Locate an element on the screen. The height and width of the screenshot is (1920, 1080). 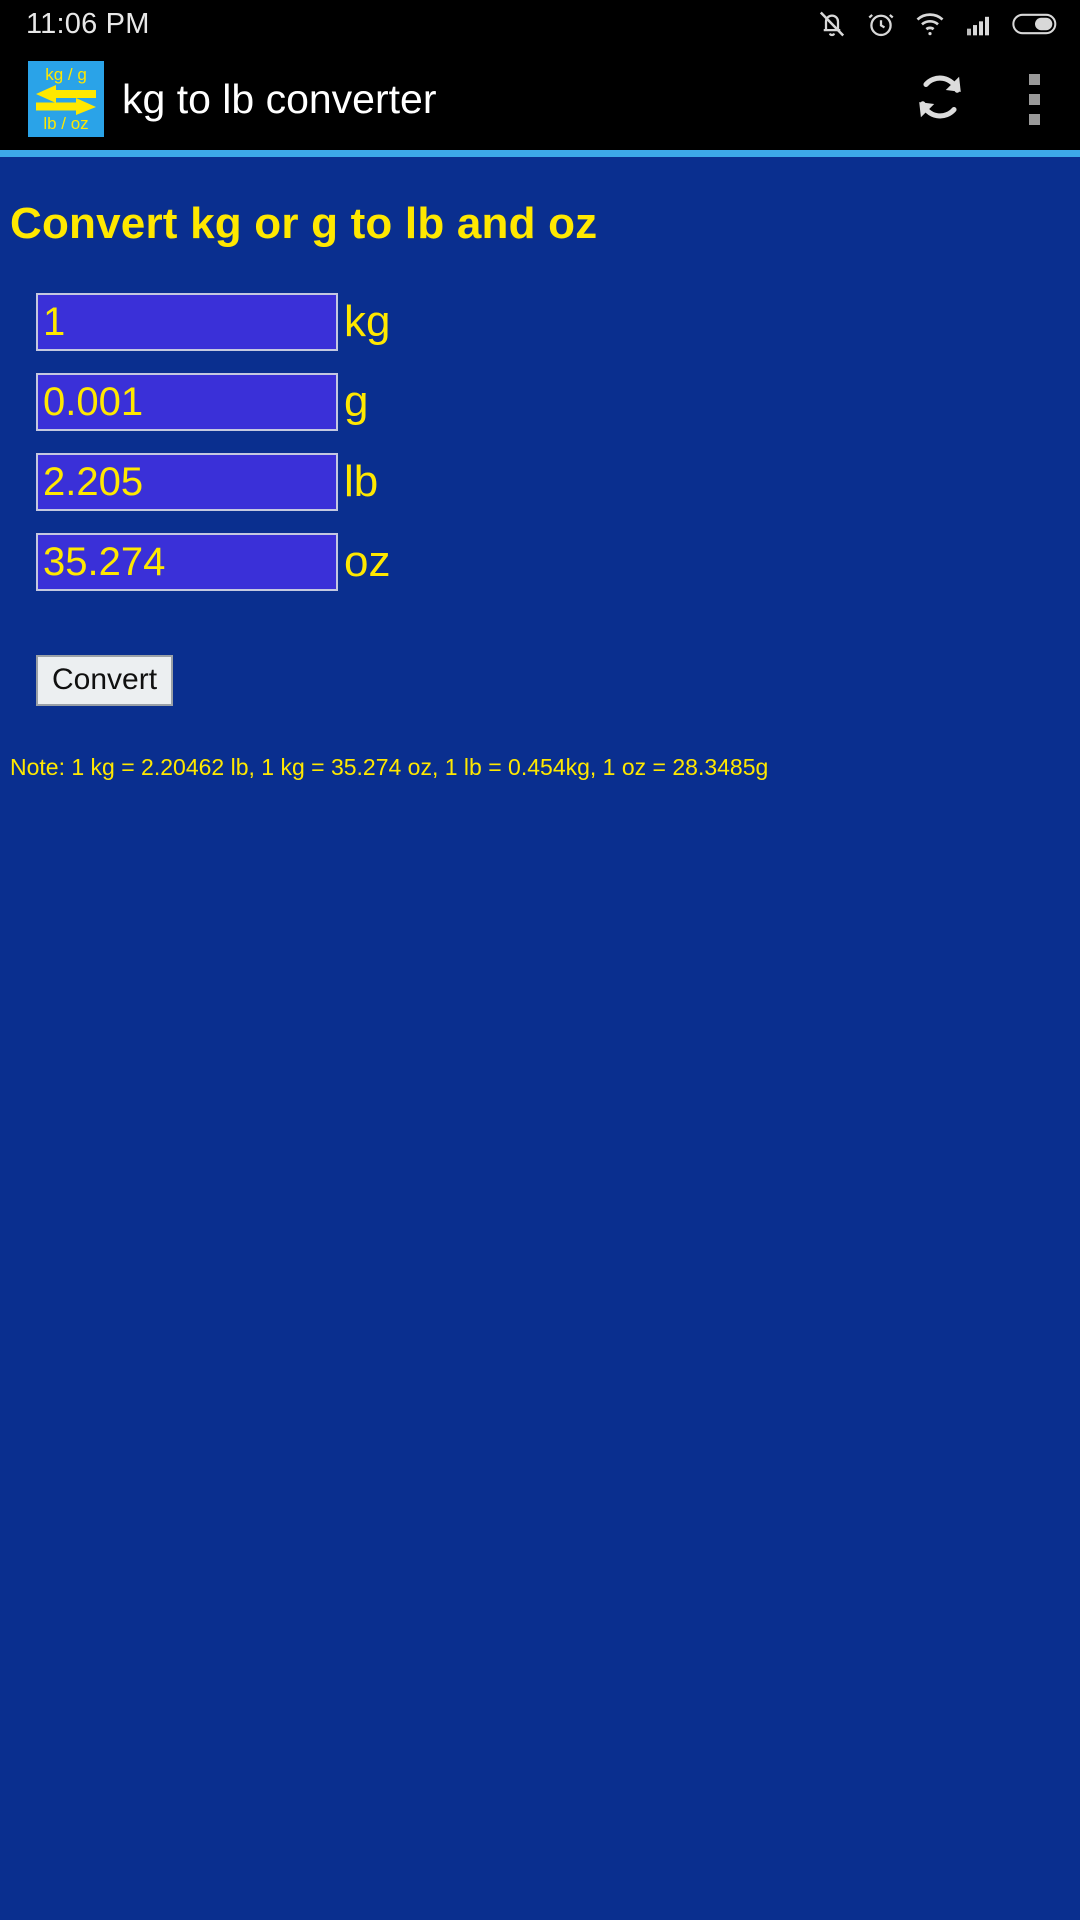
wifi-icon is located at coordinates (930, 24).